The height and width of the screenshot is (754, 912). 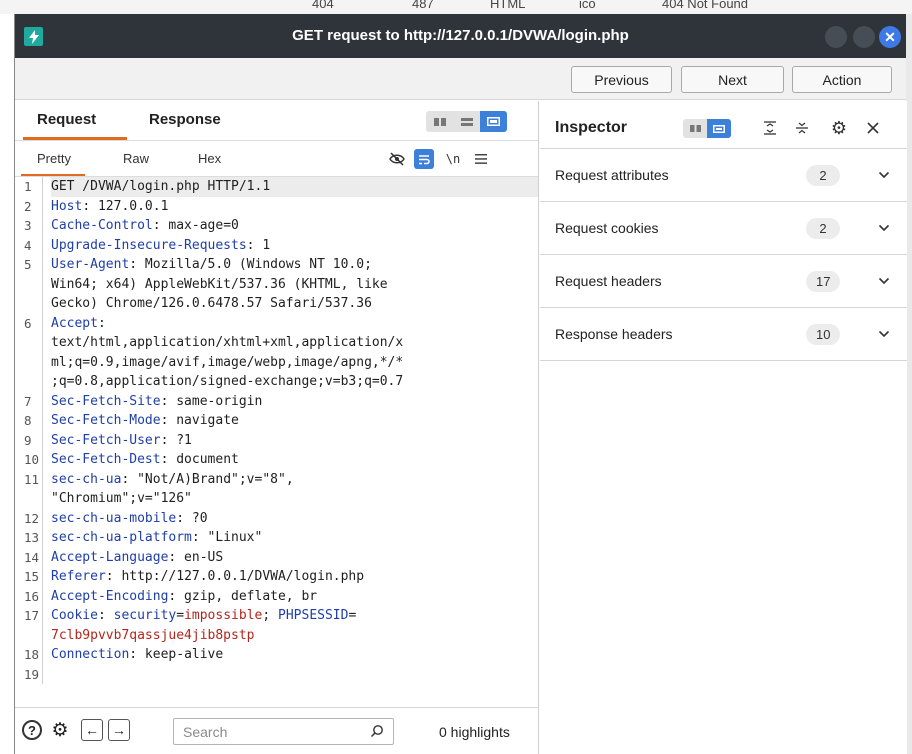 What do you see at coordinates (873, 128) in the screenshot?
I see `close-inspector-icon` at bounding box center [873, 128].